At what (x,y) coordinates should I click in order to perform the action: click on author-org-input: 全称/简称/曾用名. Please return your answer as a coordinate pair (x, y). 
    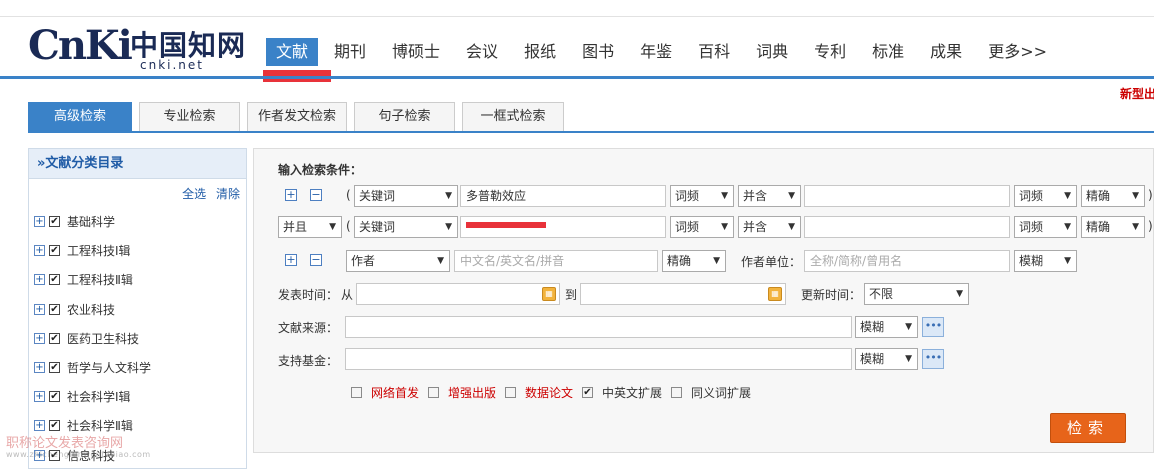
    Looking at the image, I should click on (907, 261).